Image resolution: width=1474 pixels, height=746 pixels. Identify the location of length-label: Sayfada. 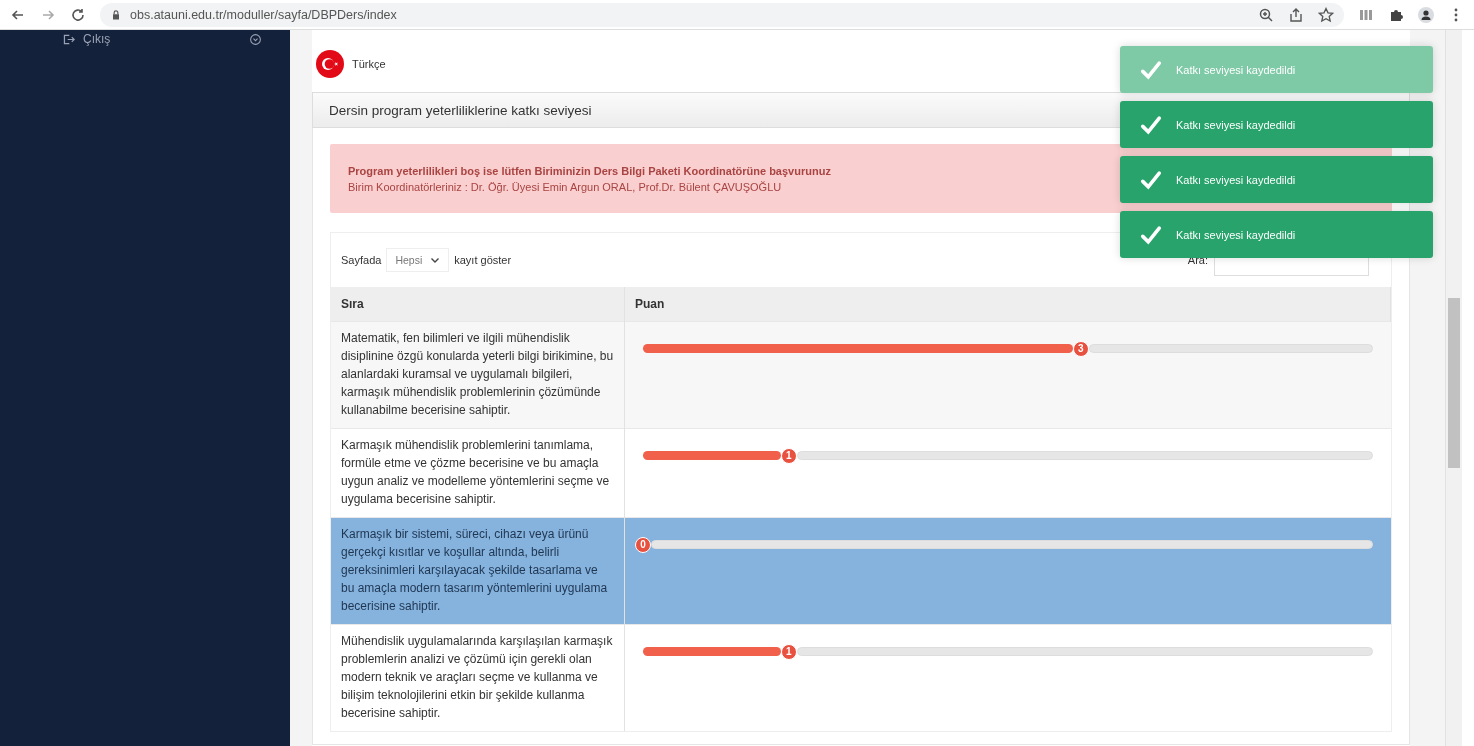
(361, 260).